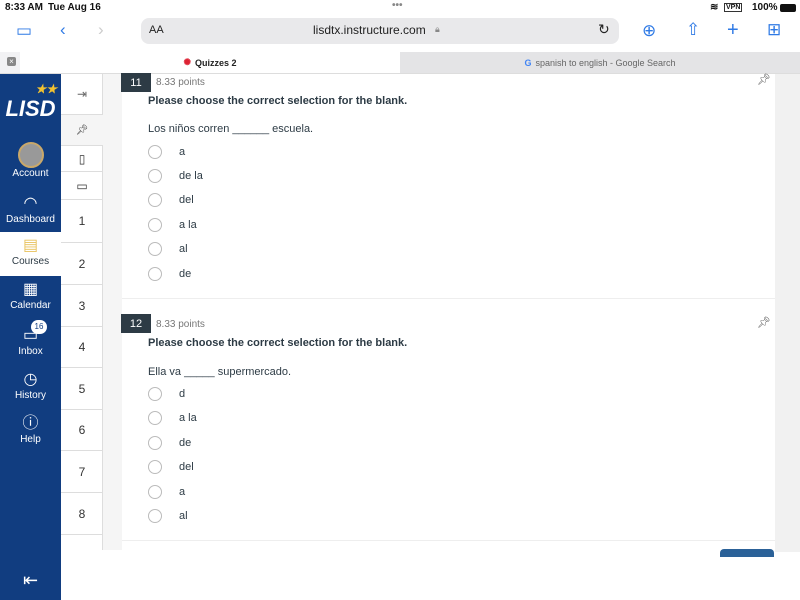  What do you see at coordinates (82, 94) in the screenshot?
I see `expand-icon: ⇥` at bounding box center [82, 94].